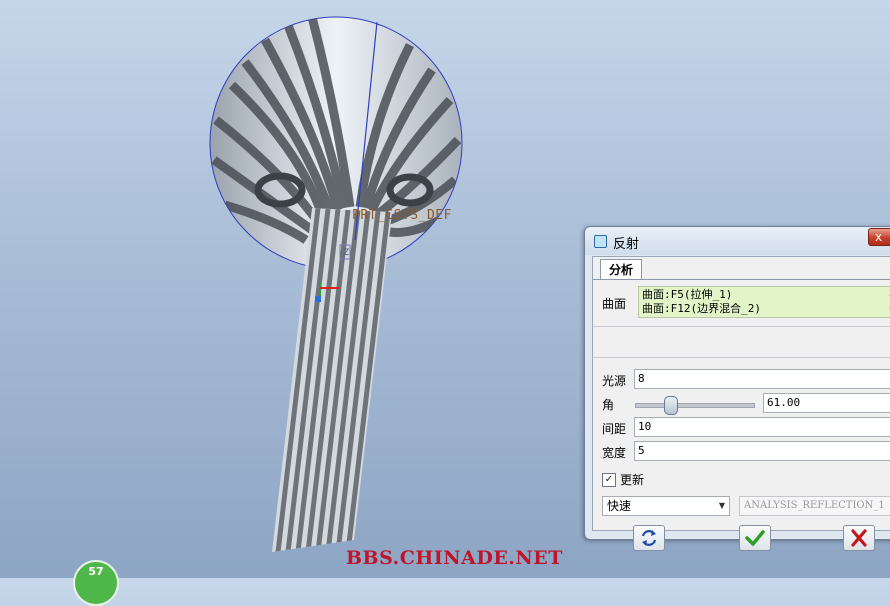 The image size is (890, 606). I want to click on dialog-title: 反射, so click(626, 244).